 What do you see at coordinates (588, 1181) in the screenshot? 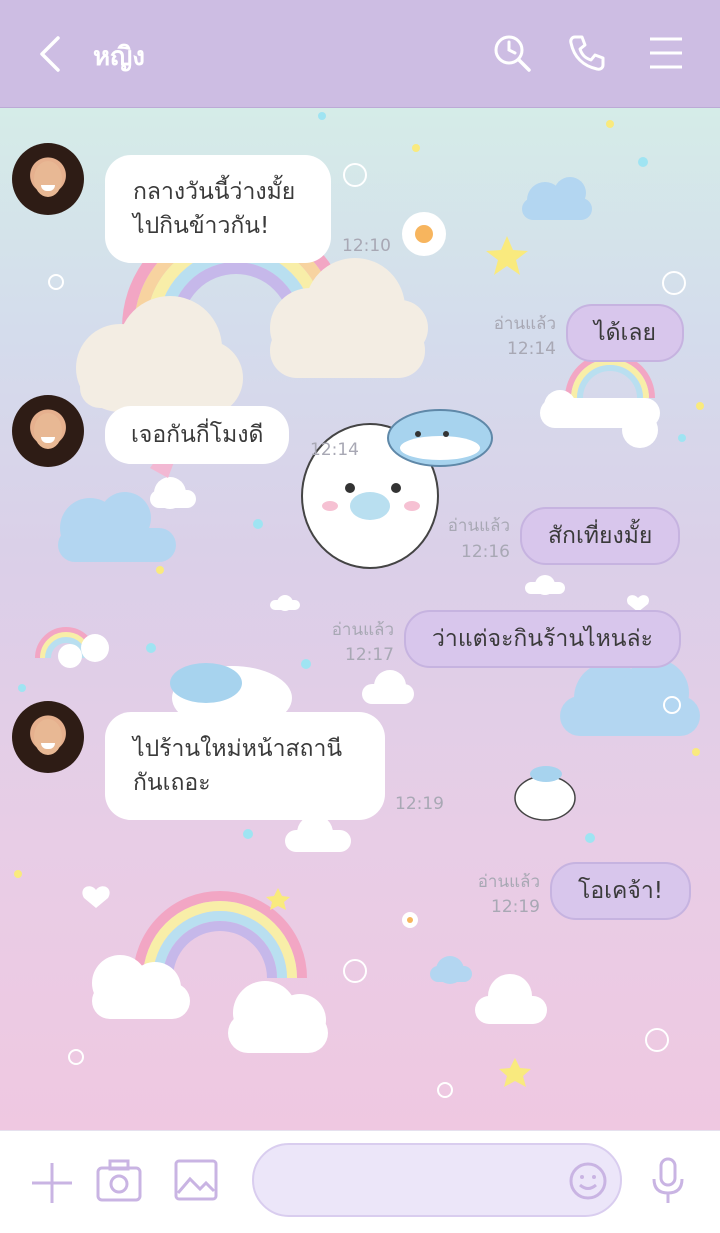
I see `emoji-icon` at bounding box center [588, 1181].